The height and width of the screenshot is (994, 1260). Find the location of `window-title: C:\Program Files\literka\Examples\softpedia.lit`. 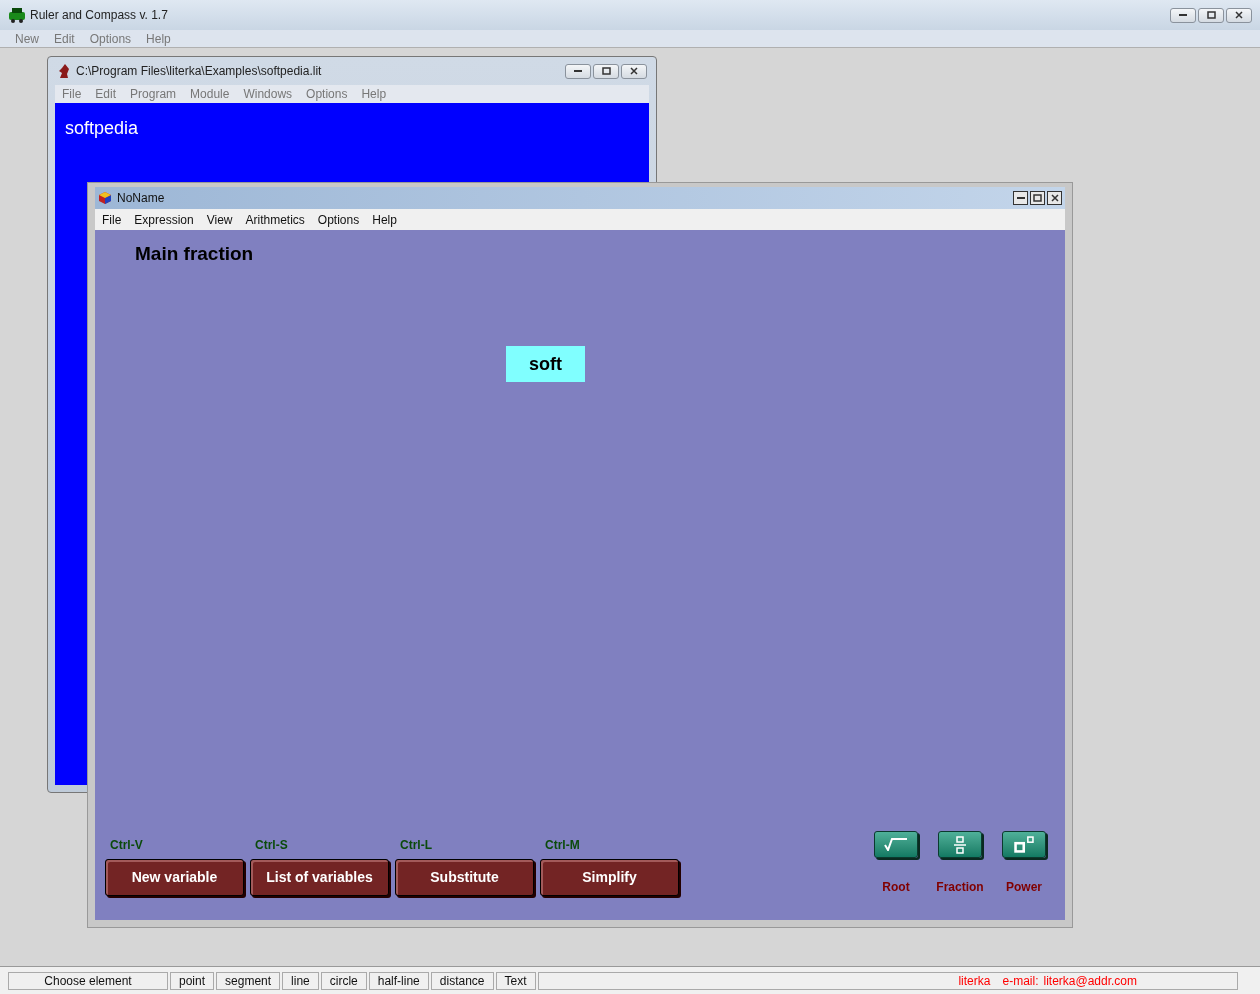

window-title: C:\Program Files\literka\Examples\softpedia.lit is located at coordinates (199, 71).